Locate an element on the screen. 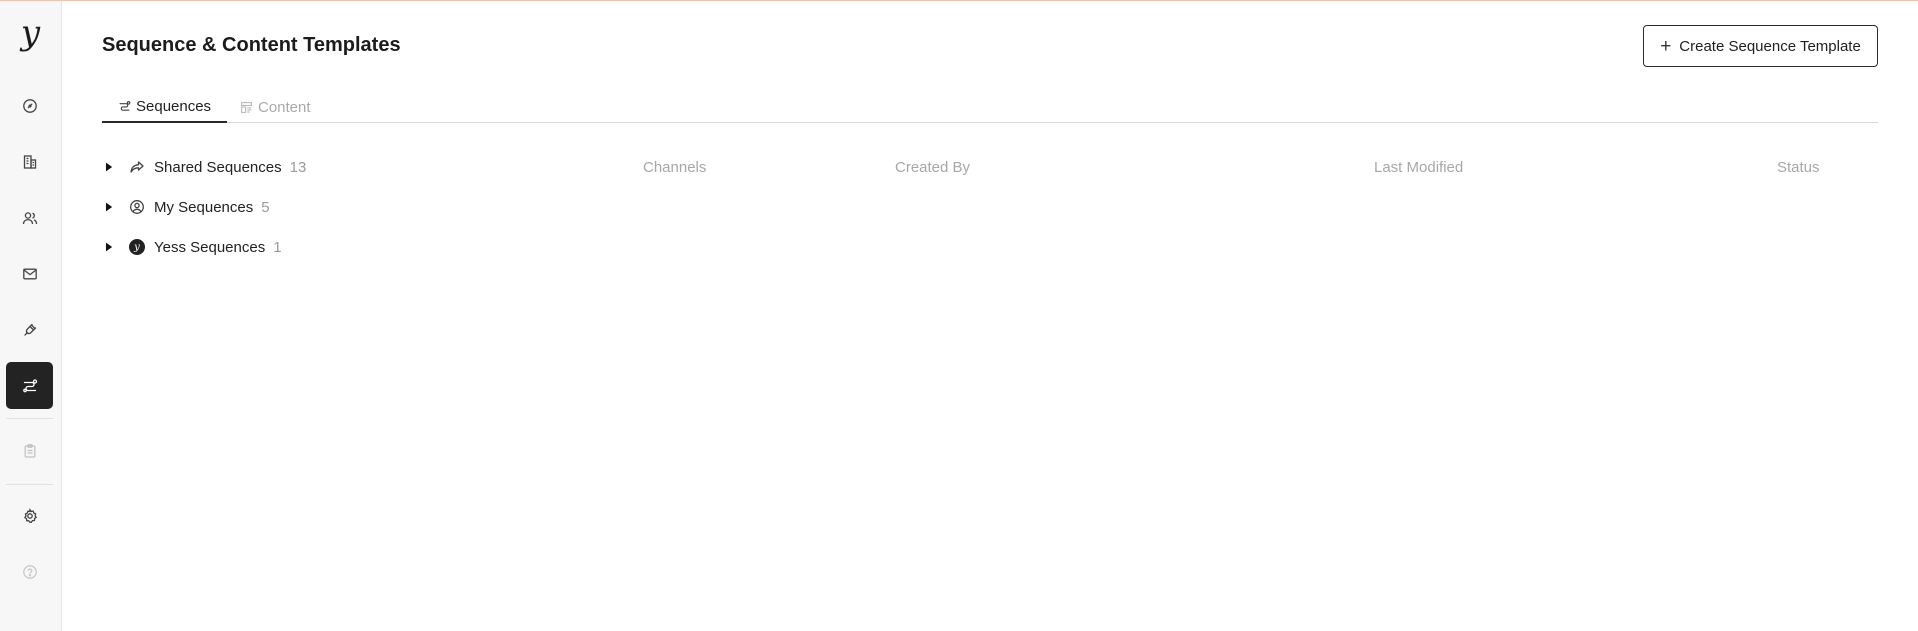 The height and width of the screenshot is (631, 1918). yess-logo-icon: y is located at coordinates (137, 247).